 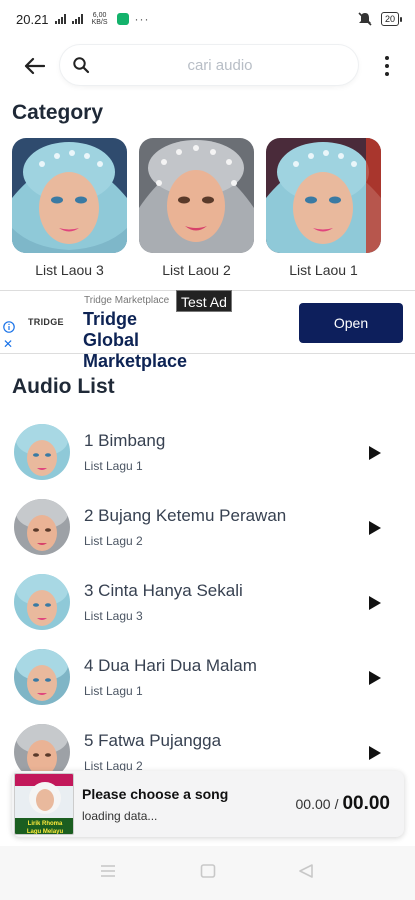 I want to click on category-label: List Laou 3, so click(x=69, y=270).